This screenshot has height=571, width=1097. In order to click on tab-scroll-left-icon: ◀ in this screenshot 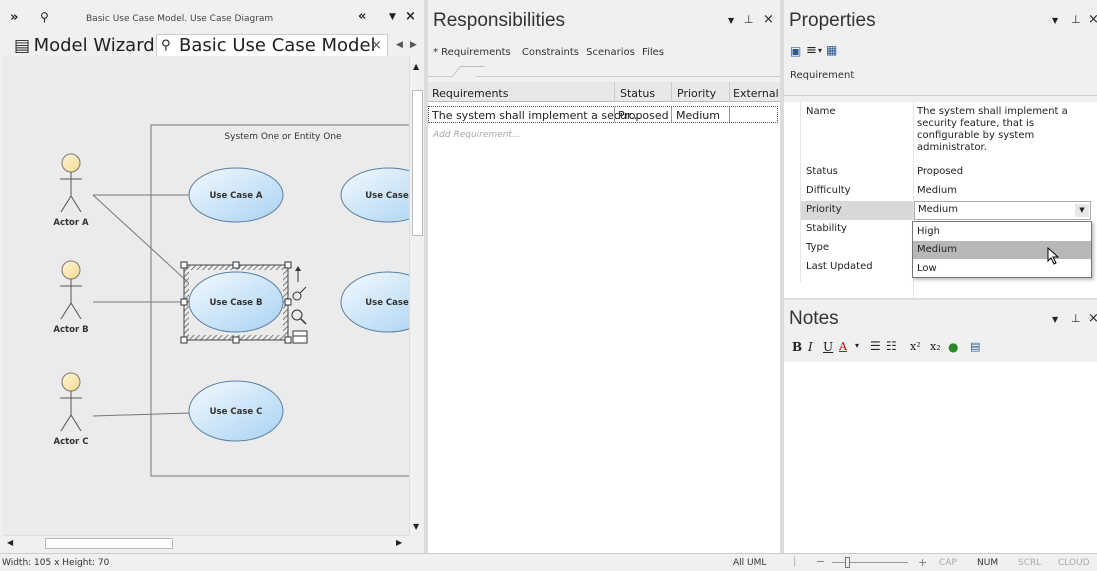, I will do `click(399, 45)`.